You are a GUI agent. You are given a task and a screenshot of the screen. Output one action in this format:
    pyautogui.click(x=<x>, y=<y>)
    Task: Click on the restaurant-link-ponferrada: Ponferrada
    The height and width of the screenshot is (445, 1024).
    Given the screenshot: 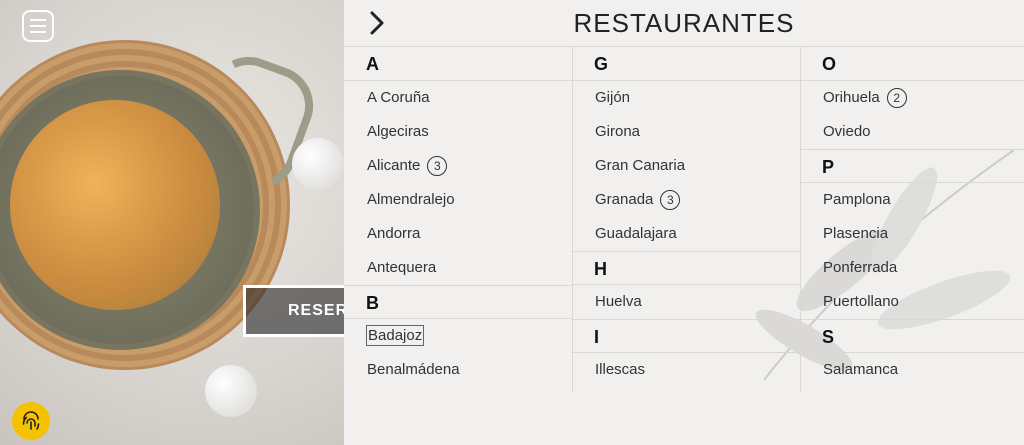 What is the action you would take?
    pyautogui.click(x=912, y=268)
    